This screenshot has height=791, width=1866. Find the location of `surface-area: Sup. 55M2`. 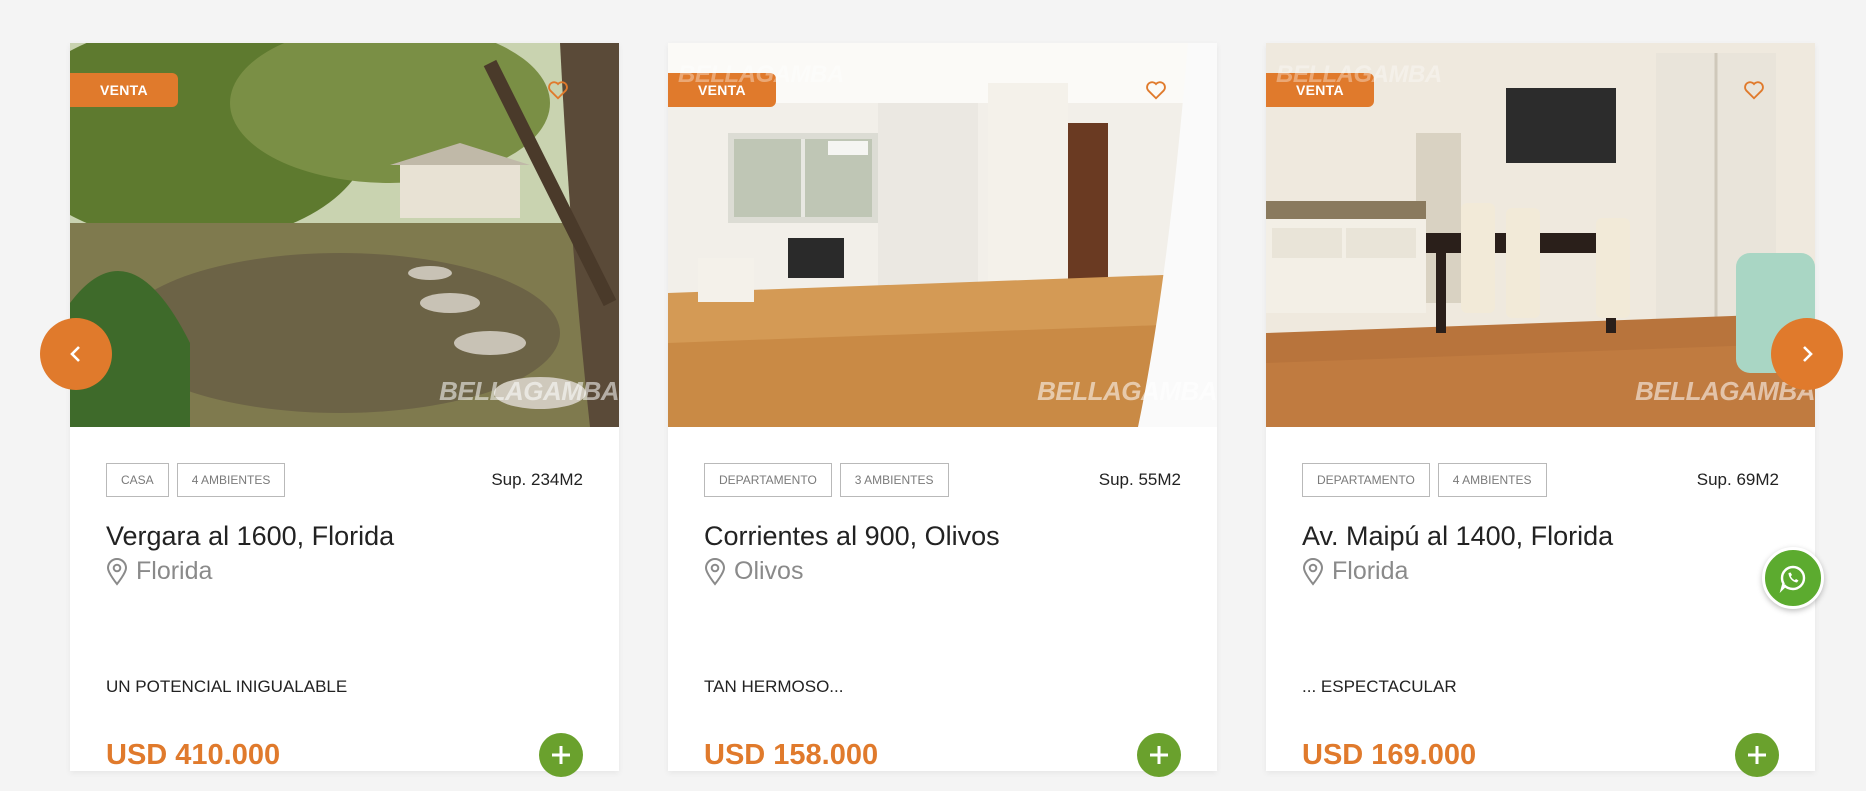

surface-area: Sup. 55M2 is located at coordinates (1139, 479).